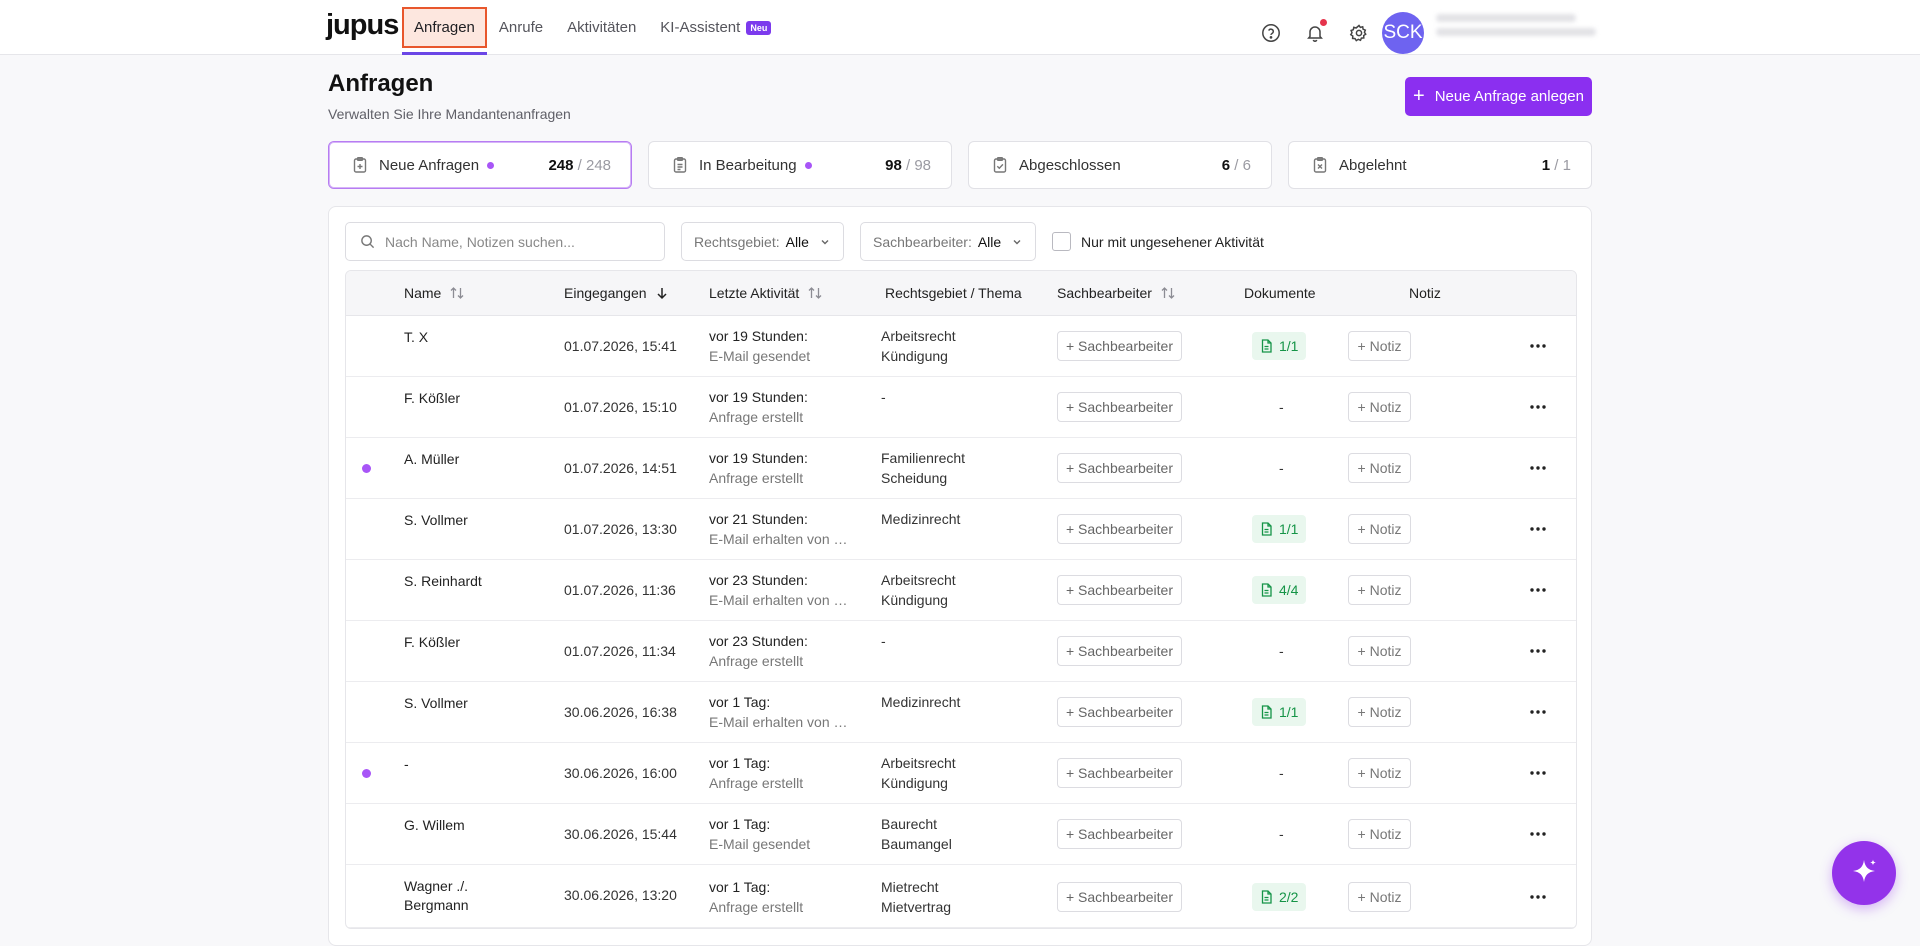 The height and width of the screenshot is (946, 1920). Describe the element at coordinates (1315, 33) in the screenshot. I see `notifications-button` at that location.